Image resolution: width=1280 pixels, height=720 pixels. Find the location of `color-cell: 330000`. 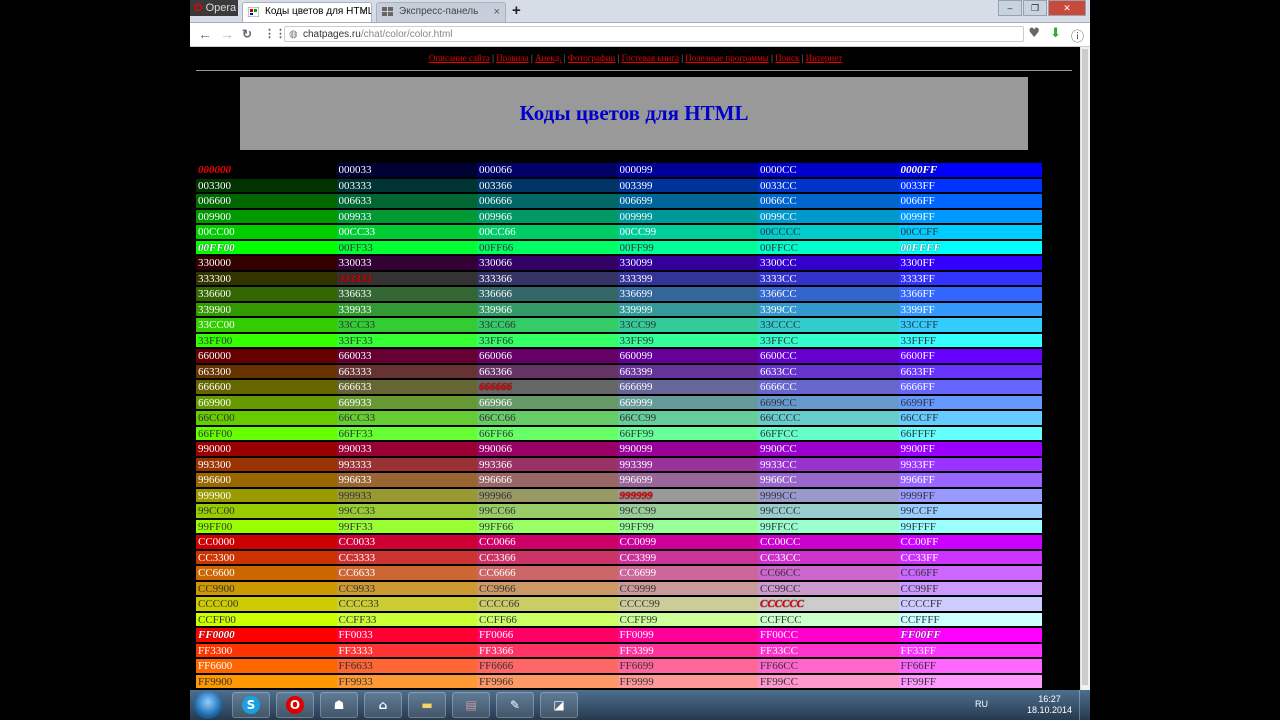

color-cell: 330000 is located at coordinates (266, 263).